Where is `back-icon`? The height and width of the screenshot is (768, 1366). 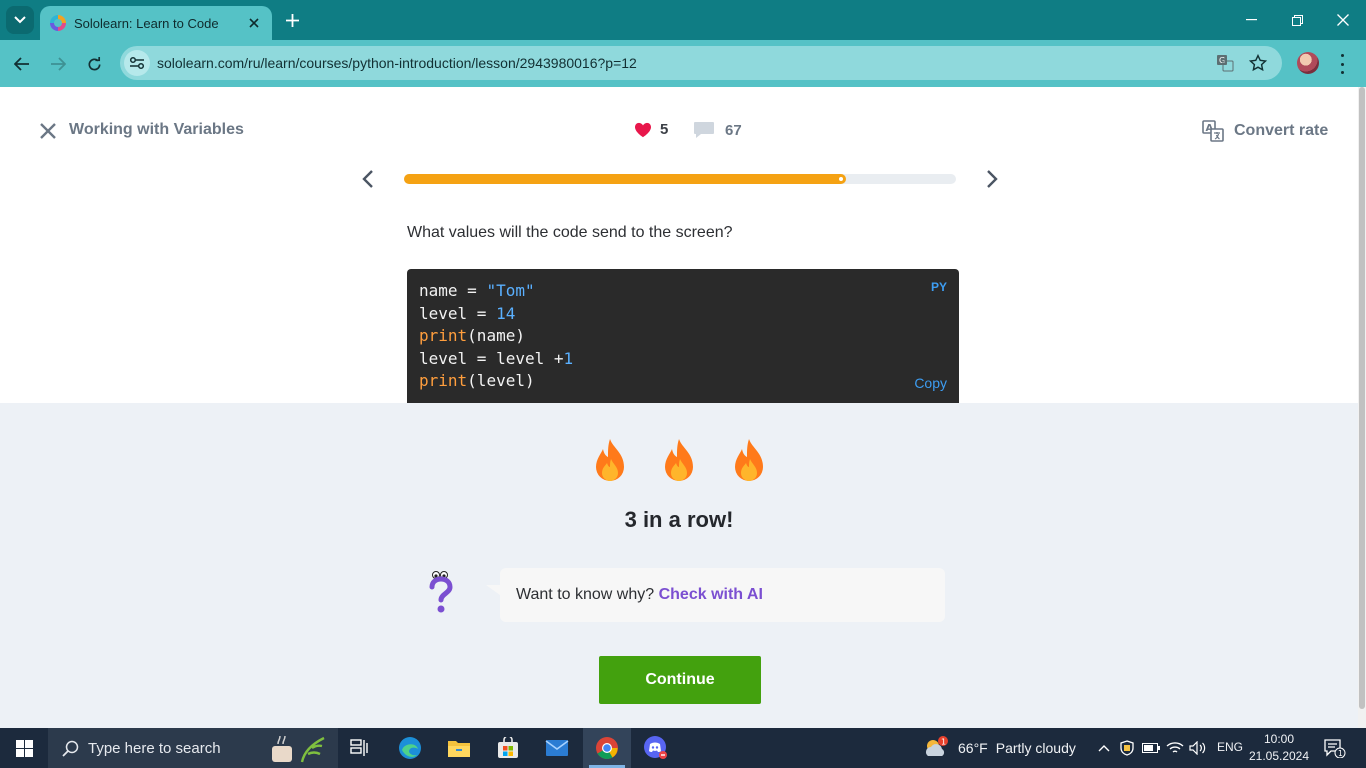
back-icon is located at coordinates (21, 64).